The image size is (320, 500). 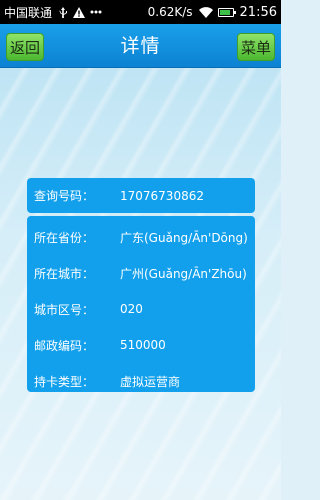 What do you see at coordinates (63, 12) in the screenshot?
I see `usb-icon` at bounding box center [63, 12].